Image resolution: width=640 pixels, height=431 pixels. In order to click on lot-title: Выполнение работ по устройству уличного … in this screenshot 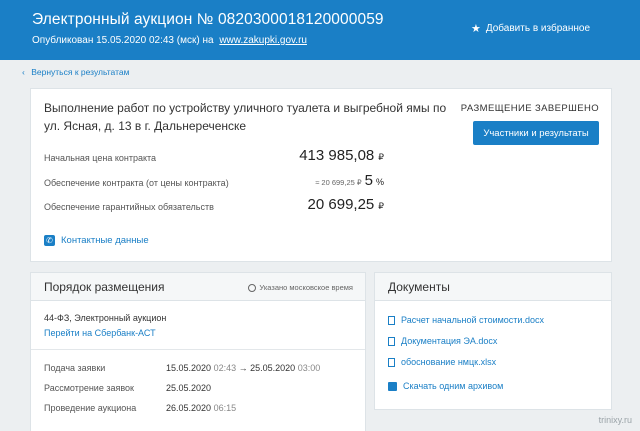, I will do `click(245, 117)`.